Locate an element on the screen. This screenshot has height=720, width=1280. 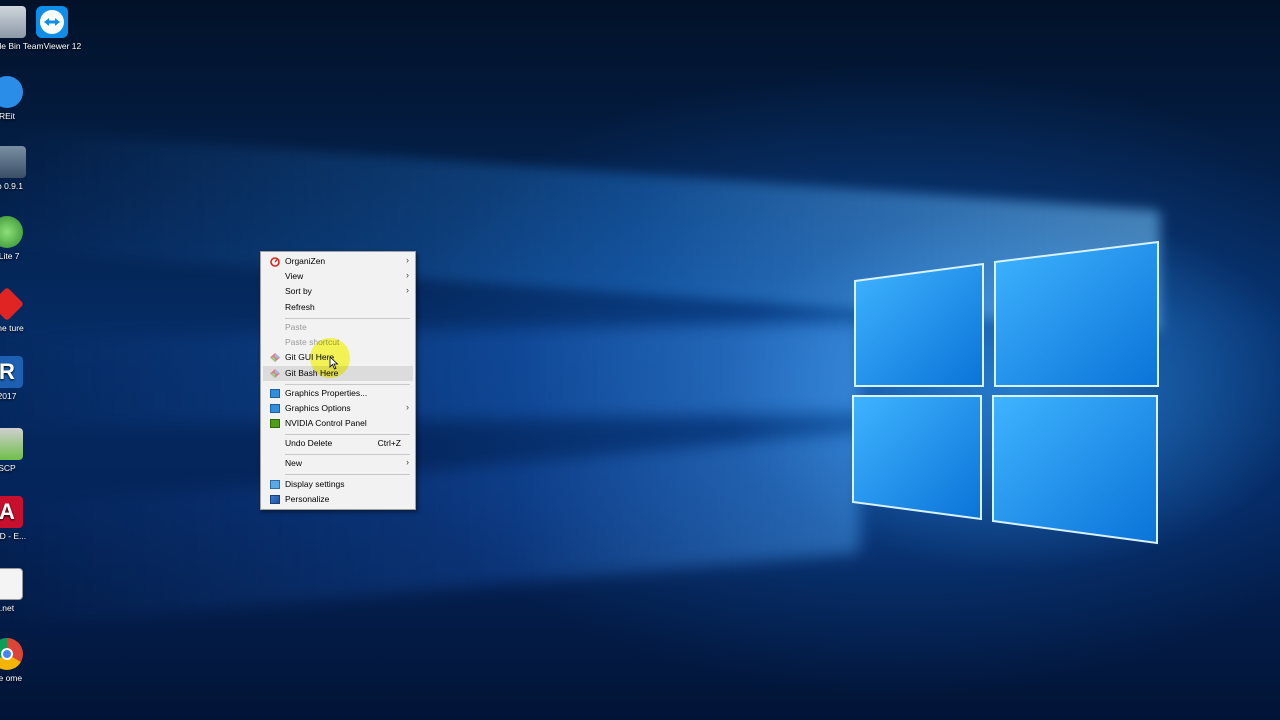
desktop-icon-label: SCP is located at coordinates (8, 468).